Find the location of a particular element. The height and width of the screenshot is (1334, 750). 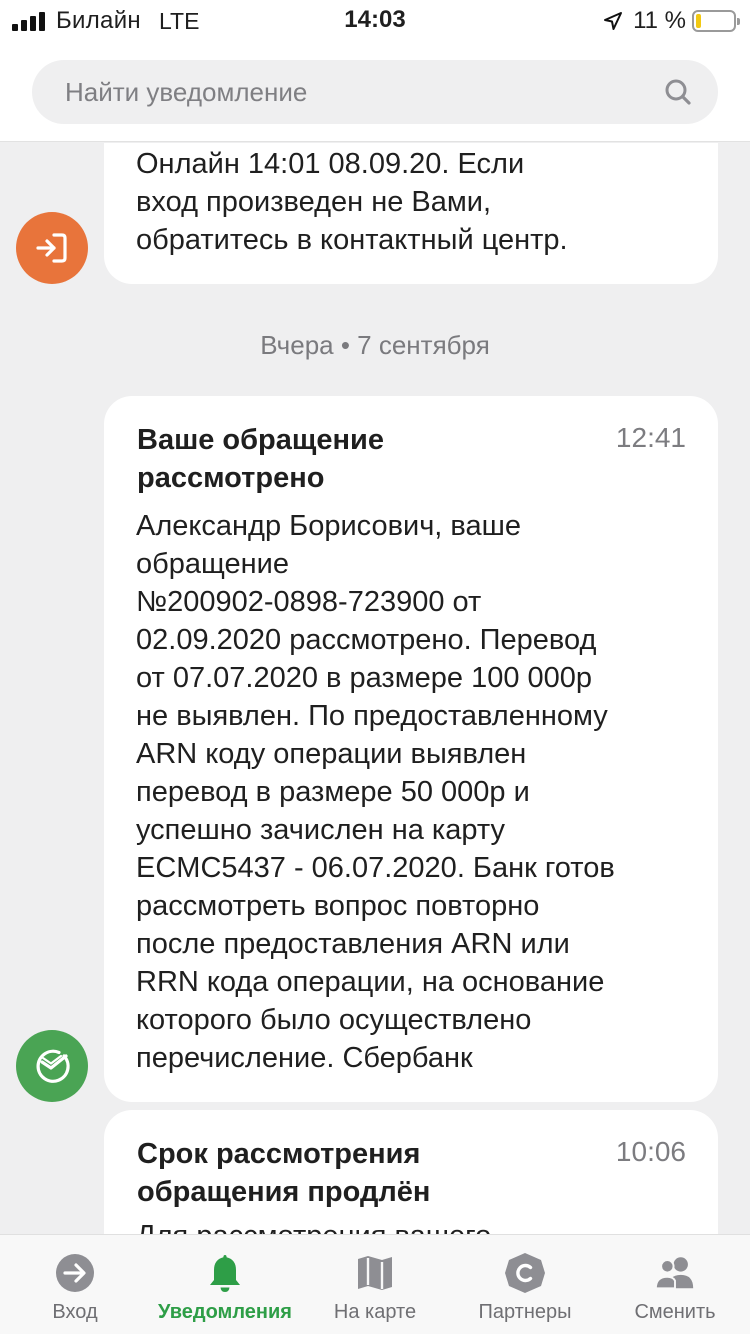

tab-label: Партнеры is located at coordinates (525, 1312).